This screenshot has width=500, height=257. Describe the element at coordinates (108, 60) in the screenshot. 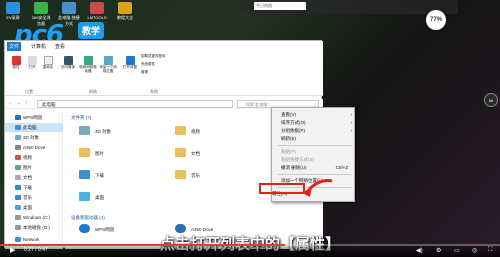

I see `network-location-icon` at that location.